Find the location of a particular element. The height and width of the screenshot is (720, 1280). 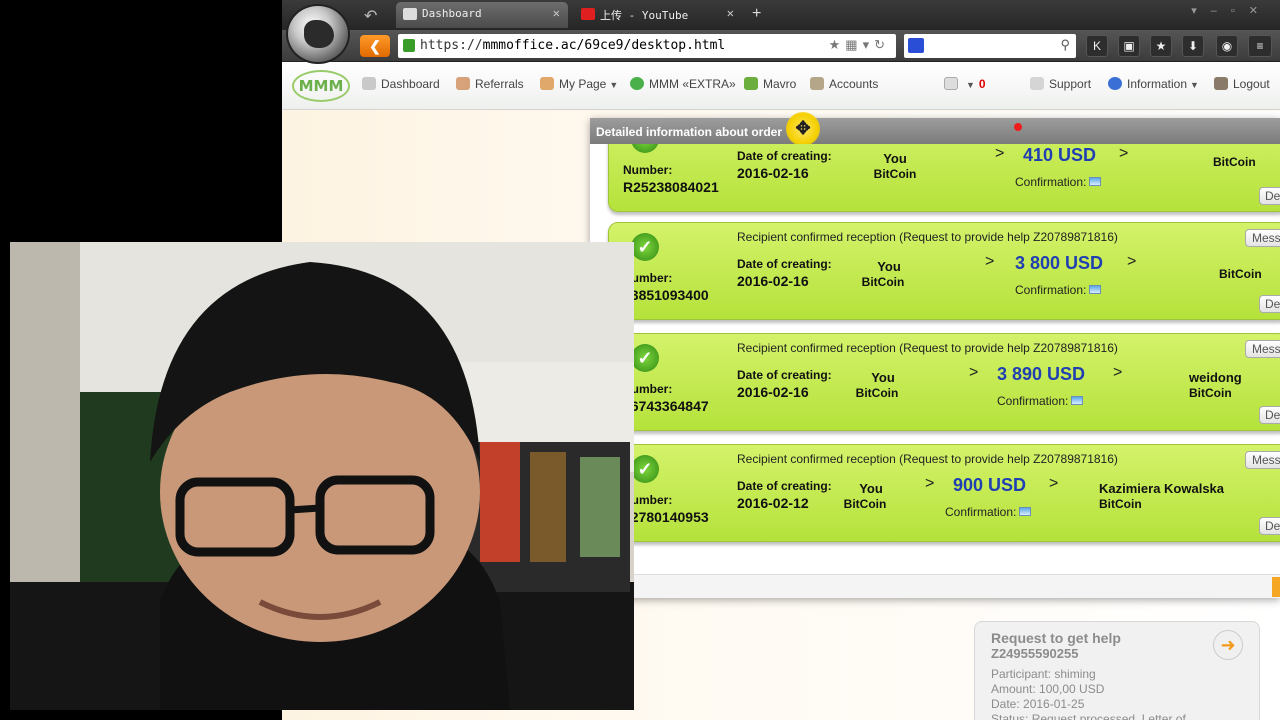

browser-logo-icon is located at coordinates (318, 34).